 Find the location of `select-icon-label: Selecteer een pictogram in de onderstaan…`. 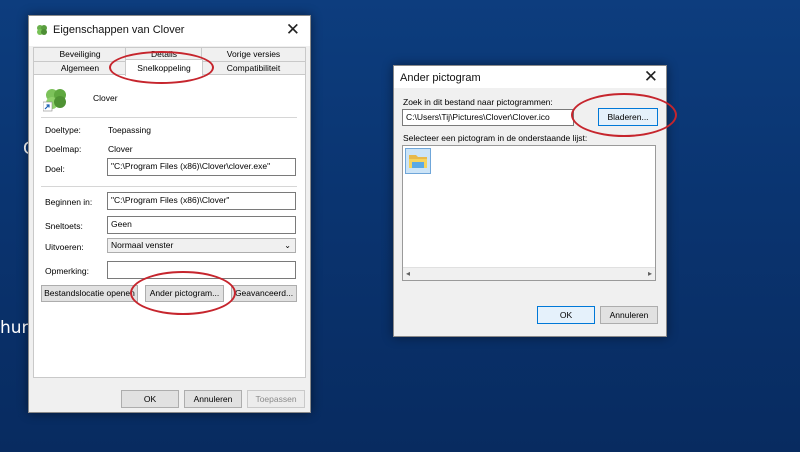

select-icon-label: Selecteer een pictogram in de onderstaan… is located at coordinates (495, 138).